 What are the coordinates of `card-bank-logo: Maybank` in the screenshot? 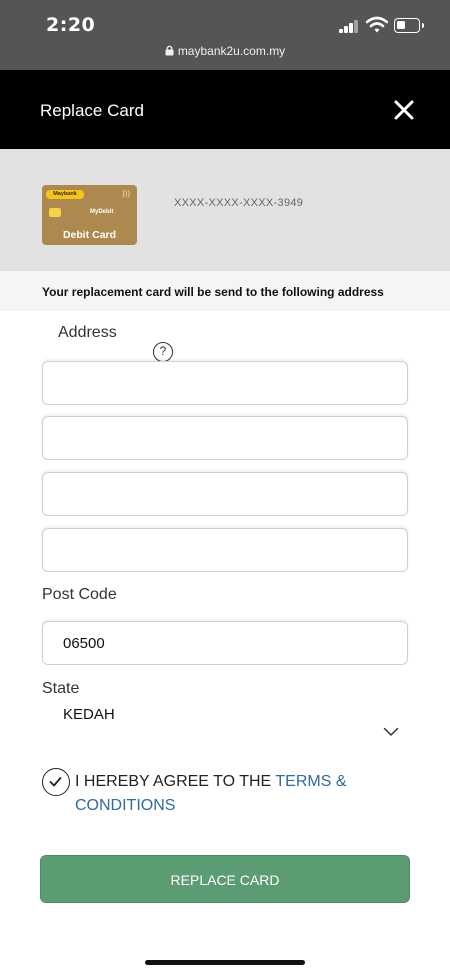 It's located at (65, 194).